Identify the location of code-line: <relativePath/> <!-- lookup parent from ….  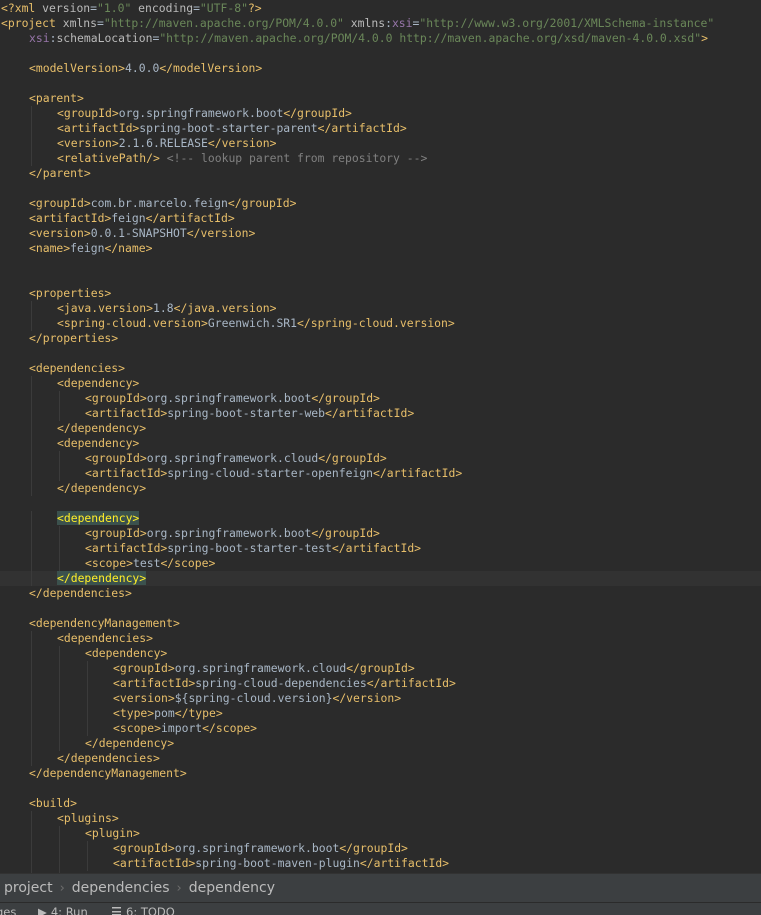
(380, 158).